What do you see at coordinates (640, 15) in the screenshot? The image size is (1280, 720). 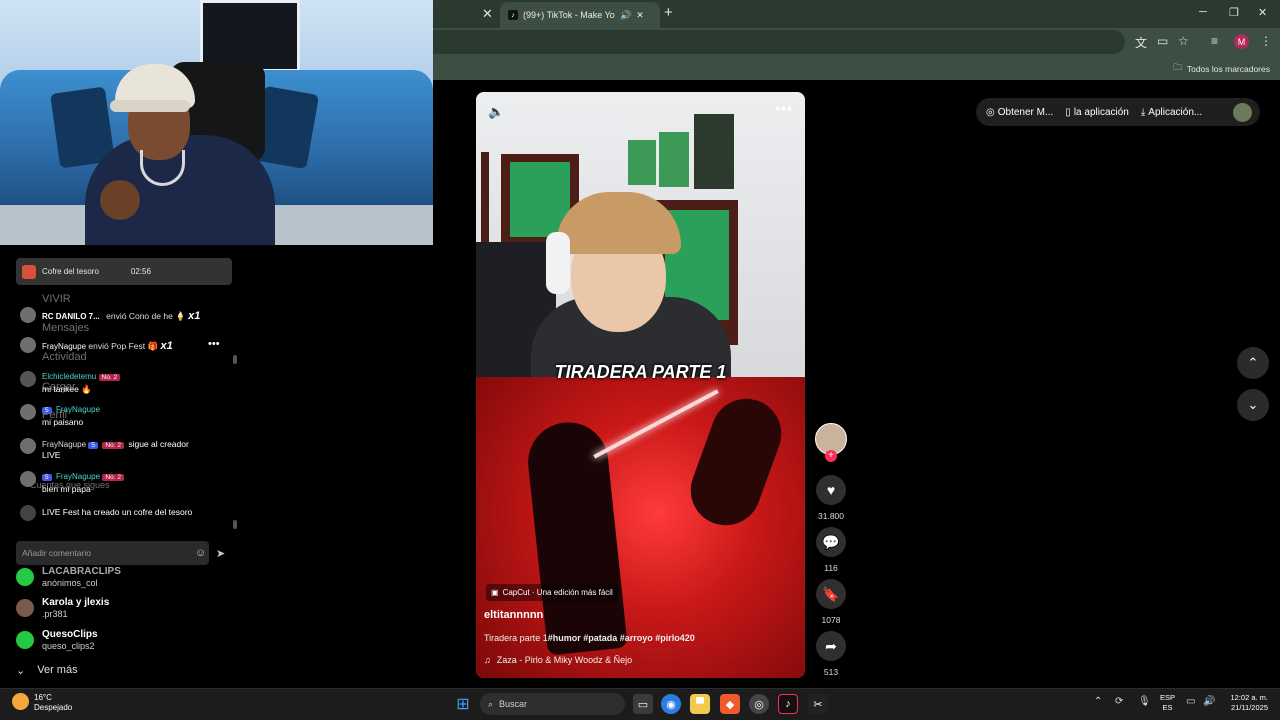 I see `close-icon: ✕` at bounding box center [640, 15].